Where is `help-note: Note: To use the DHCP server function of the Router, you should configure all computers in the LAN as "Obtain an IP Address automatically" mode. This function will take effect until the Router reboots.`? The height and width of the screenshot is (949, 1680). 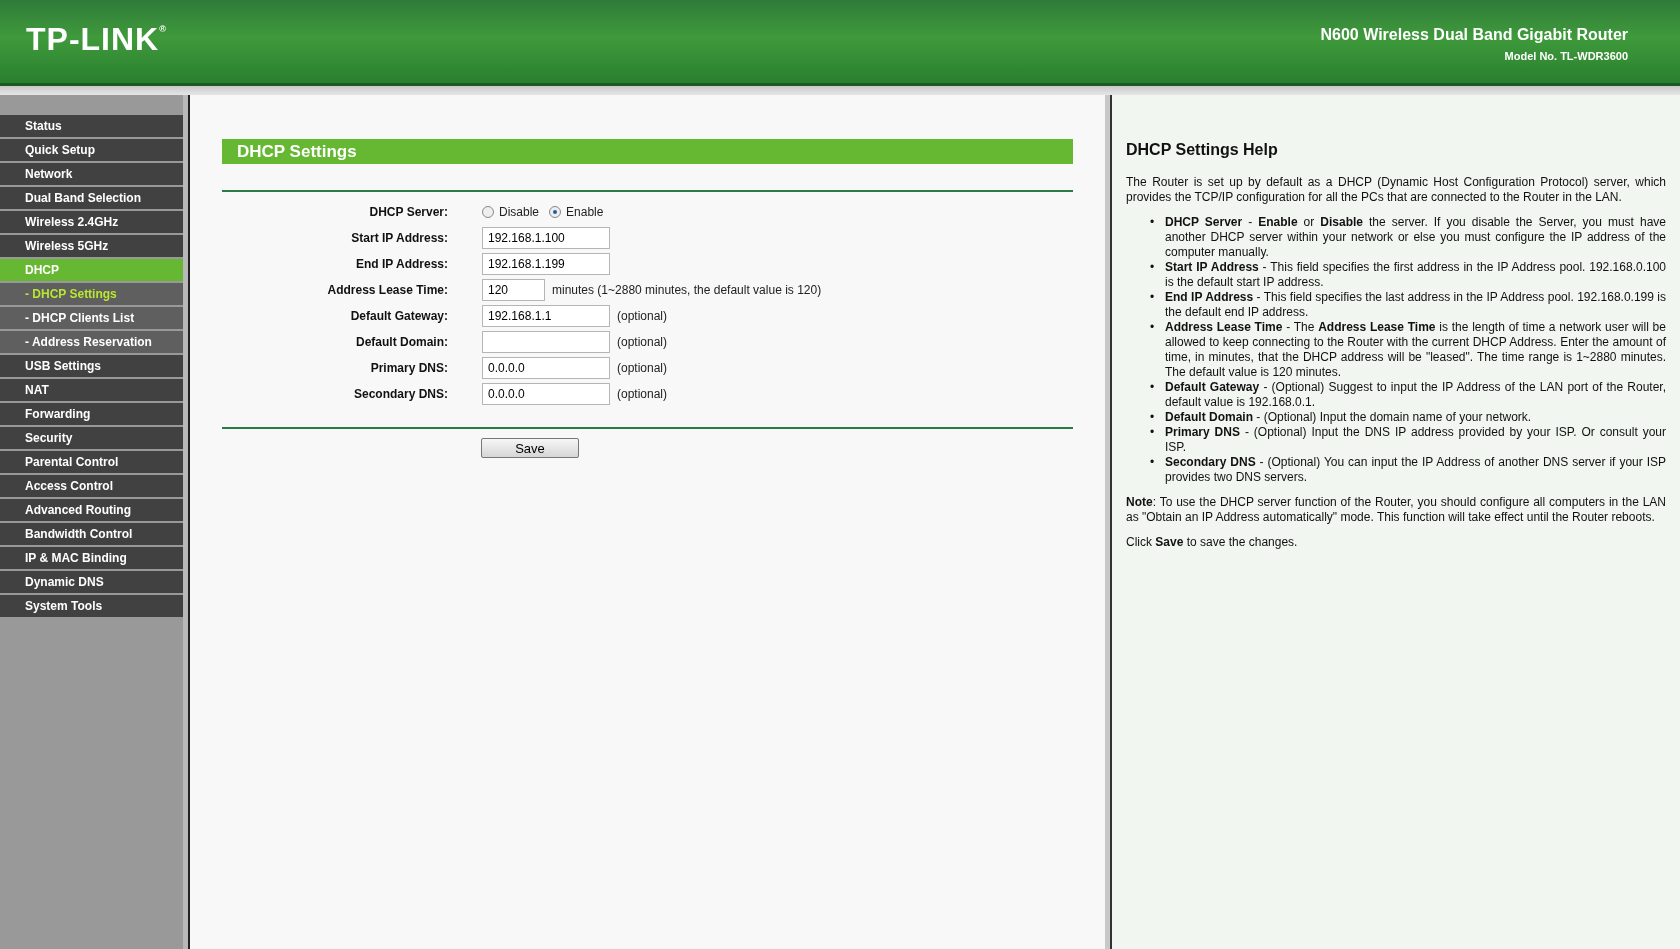
help-note: Note: To use the DHCP server function of the Router, you should configure all computers in the LAN as "Obtain an IP Address automatically" mode. This function will take effect until the Router reboots. is located at coordinates (1396, 510).